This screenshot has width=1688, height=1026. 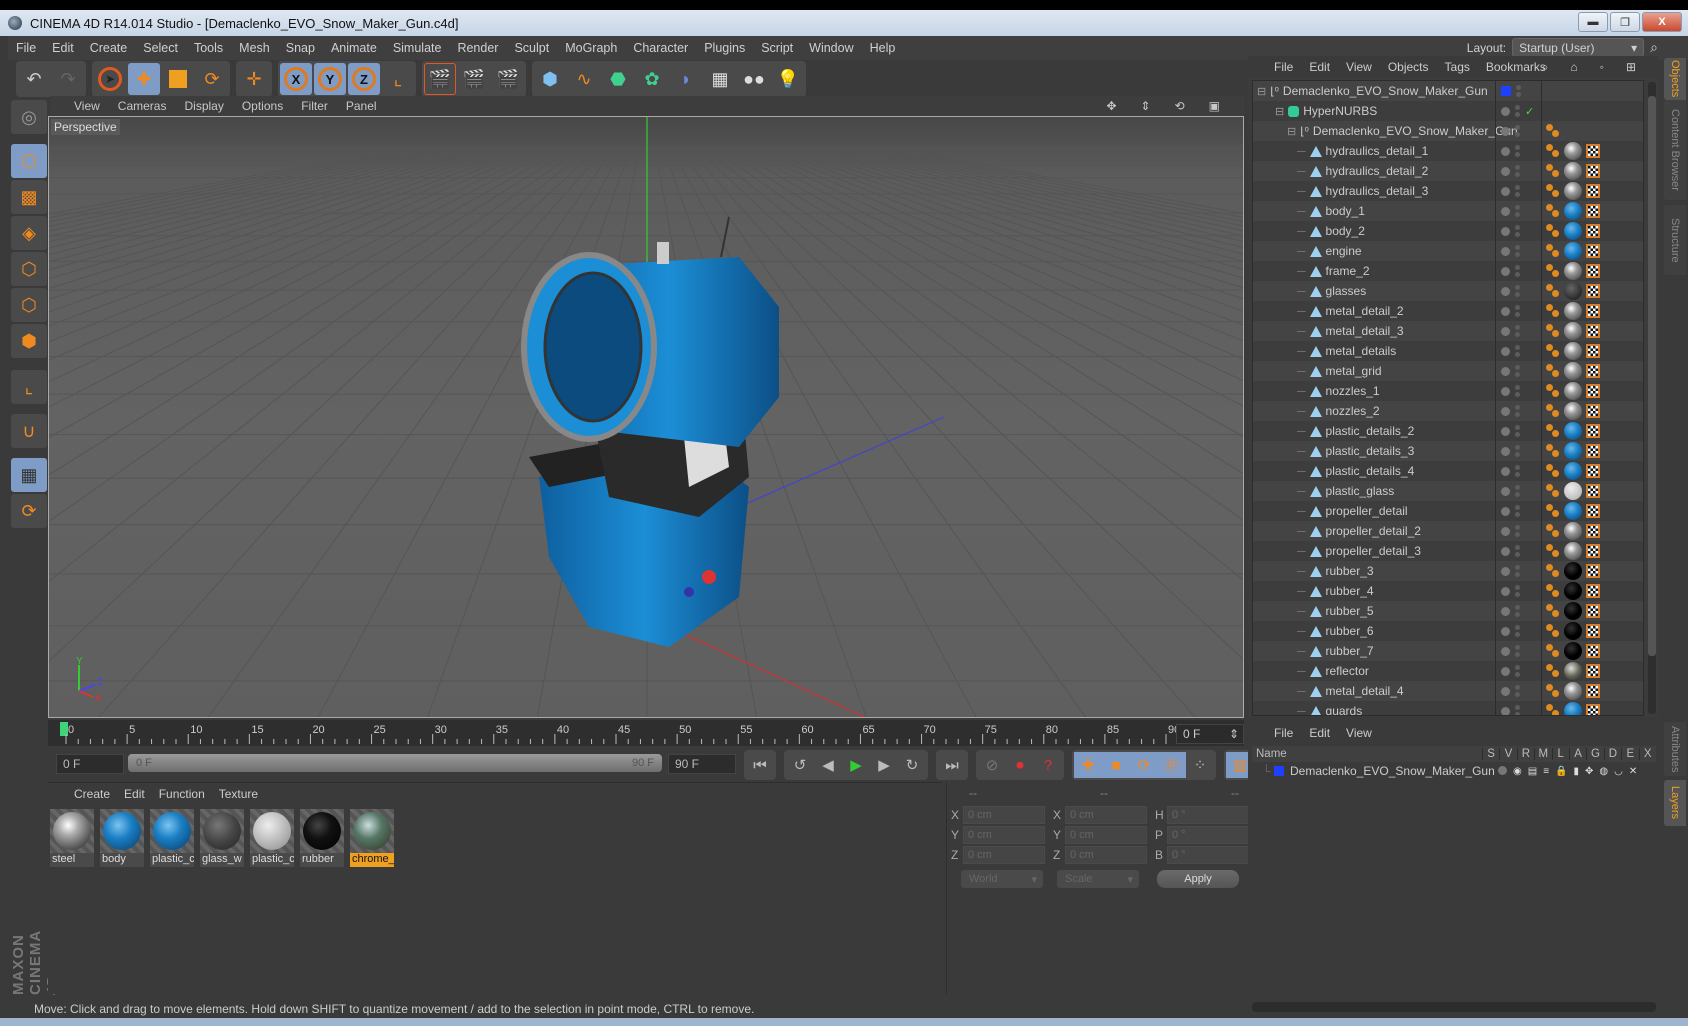 What do you see at coordinates (1448, 271) in the screenshot?
I see `object-row: ─ frame_2` at bounding box center [1448, 271].